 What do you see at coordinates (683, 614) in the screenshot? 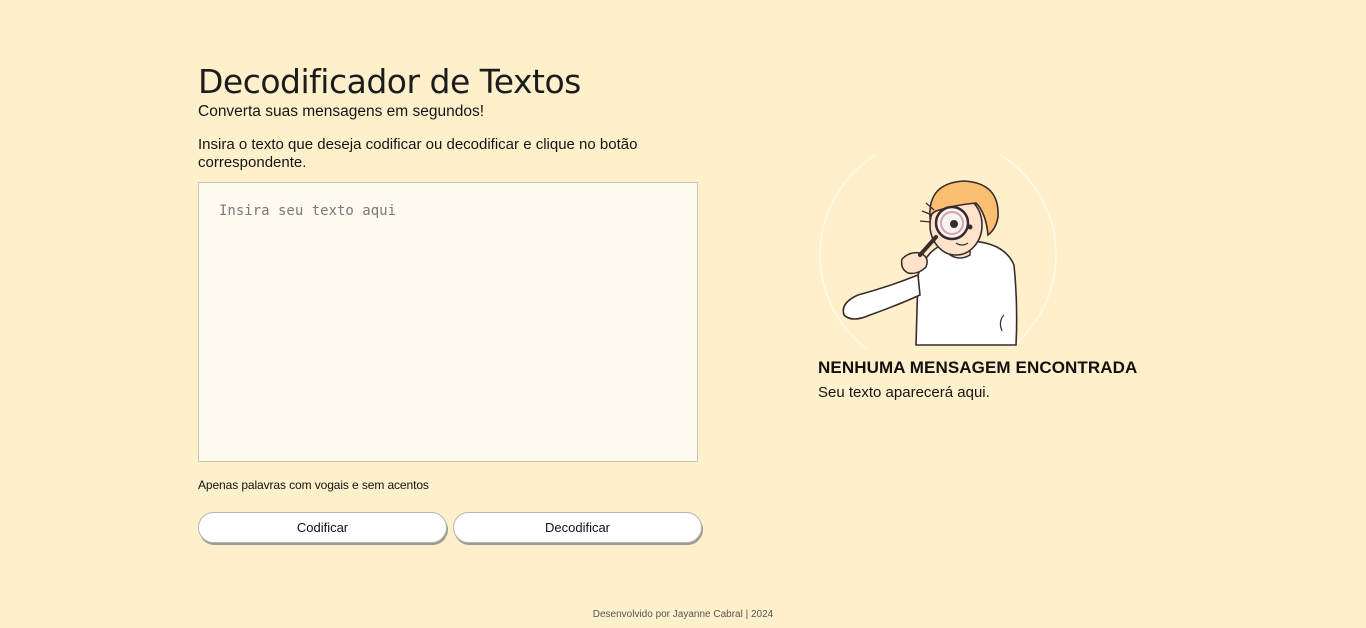
I see `footer-credits: Desenvolvido por Jayanne Cabral | 2024` at bounding box center [683, 614].